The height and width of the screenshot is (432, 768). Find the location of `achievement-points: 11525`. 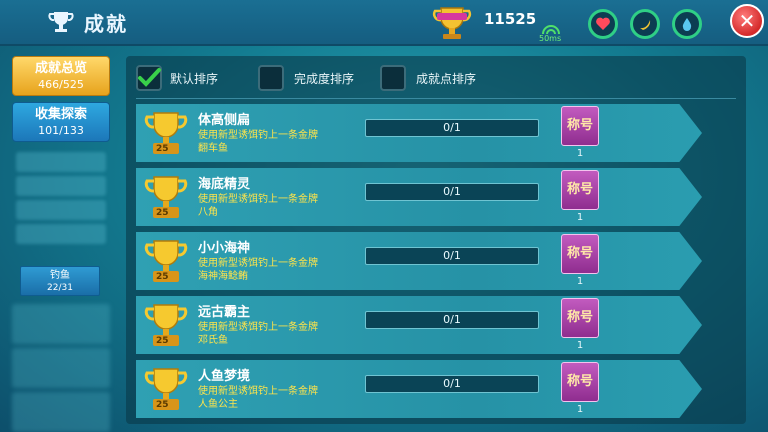

achievement-points: 11525 is located at coordinates (510, 19).